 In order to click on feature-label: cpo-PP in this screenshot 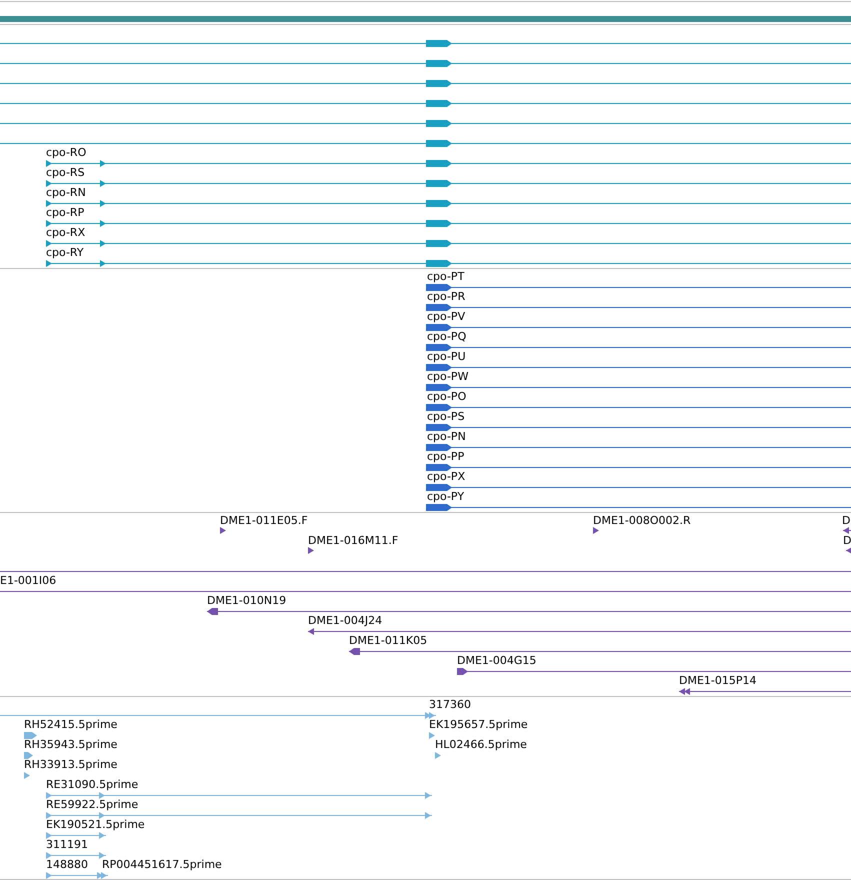, I will do `click(445, 457)`.